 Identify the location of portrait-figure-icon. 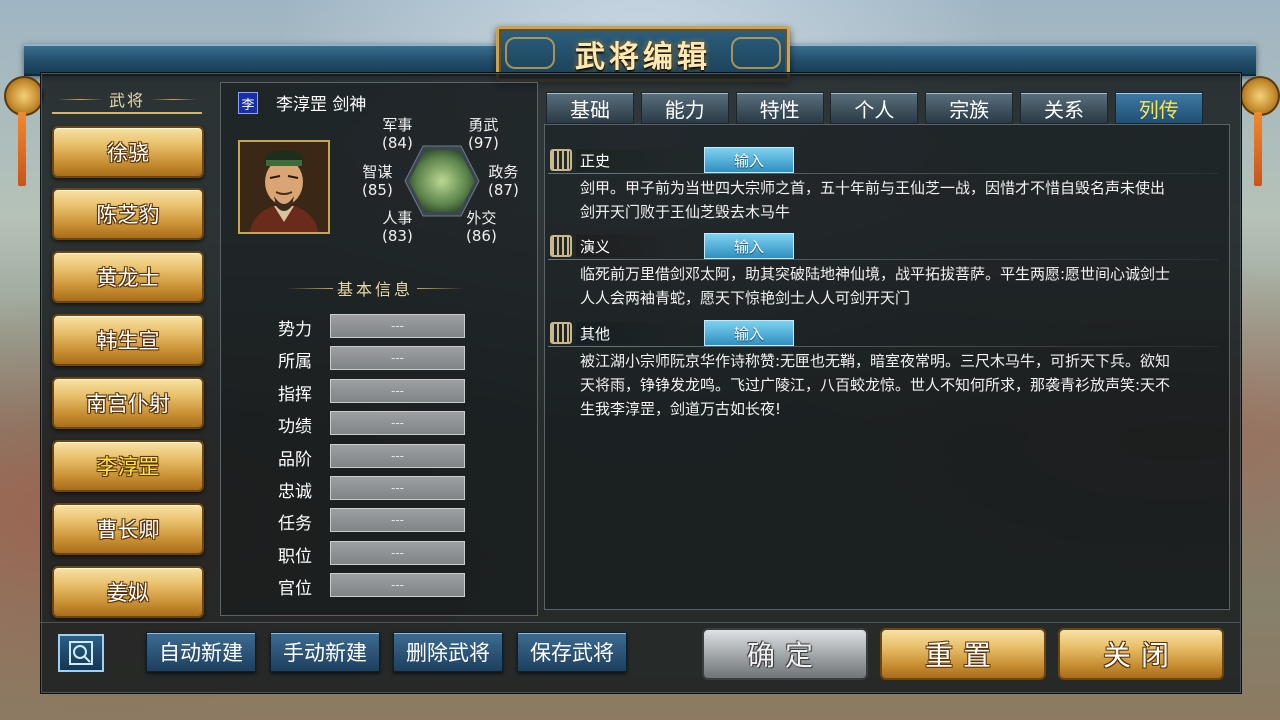
(284, 187).